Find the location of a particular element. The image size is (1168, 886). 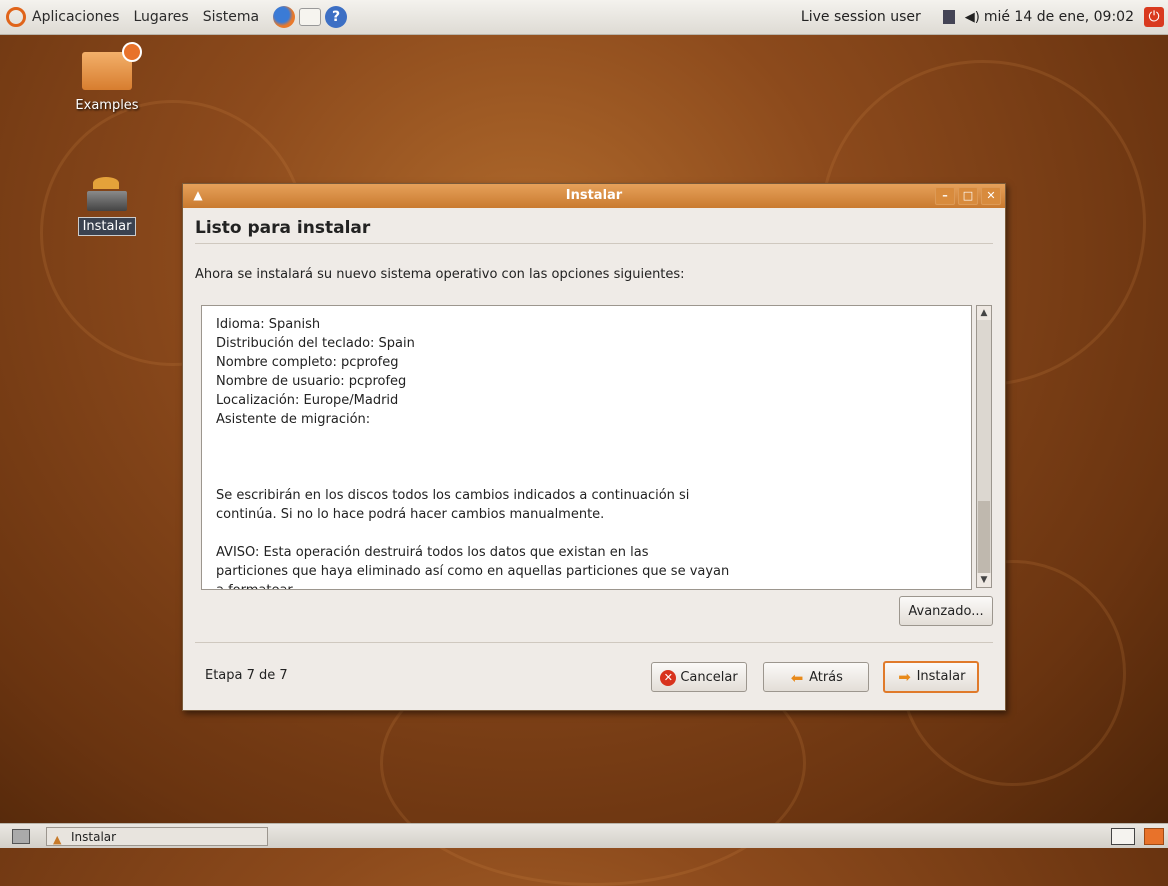

window-controls: – □ ✕ is located at coordinates (966, 196).